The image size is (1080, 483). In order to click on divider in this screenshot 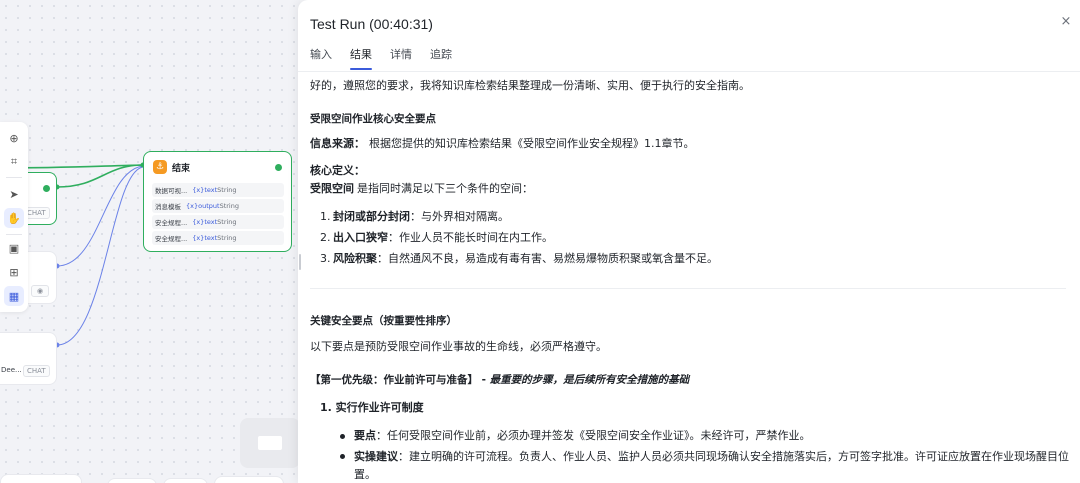, I will do `click(688, 288)`.